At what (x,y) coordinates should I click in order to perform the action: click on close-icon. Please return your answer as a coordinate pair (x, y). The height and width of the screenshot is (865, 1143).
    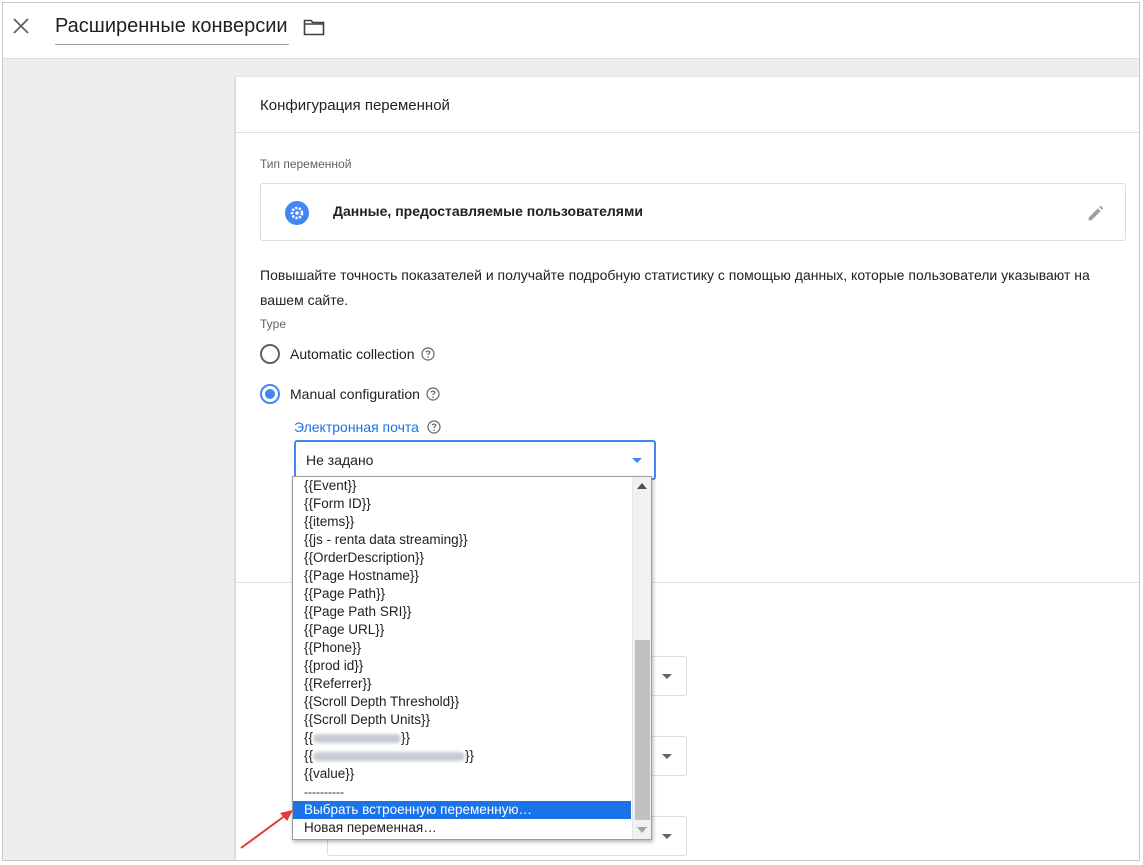
    Looking at the image, I should click on (21, 26).